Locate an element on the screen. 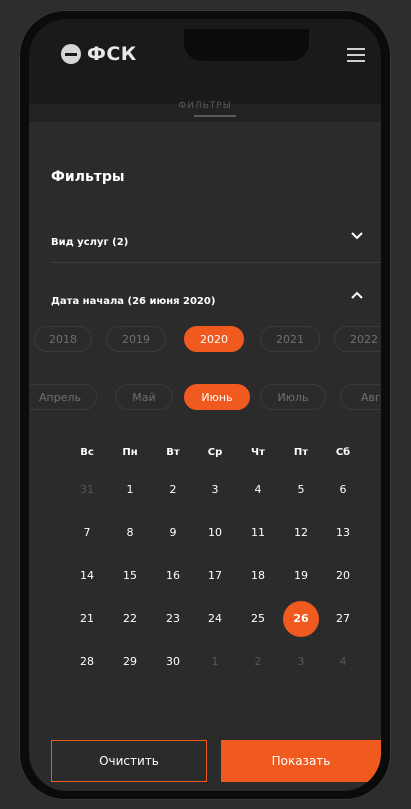 The width and height of the screenshot is (411, 809). calendar-day: 14 is located at coordinates (87, 576).